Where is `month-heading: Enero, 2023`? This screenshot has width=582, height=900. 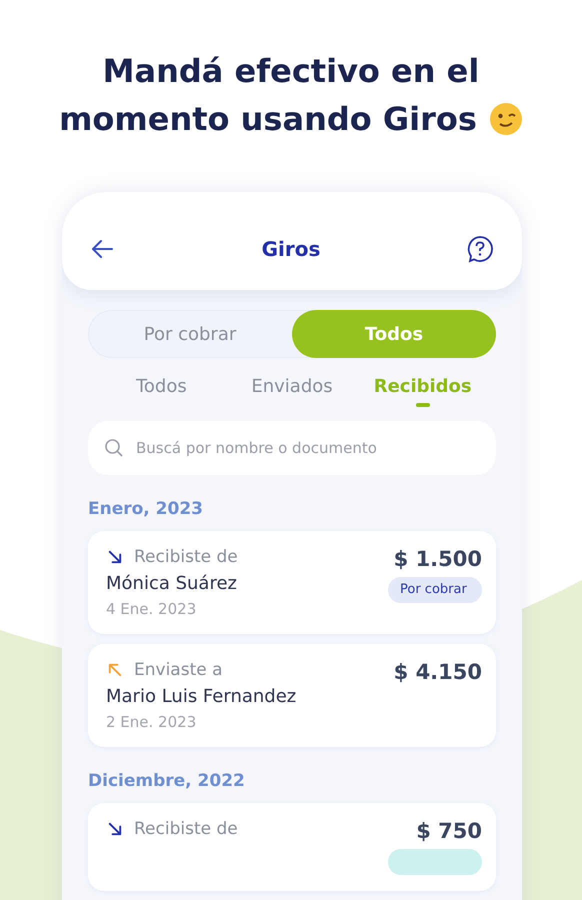
month-heading: Enero, 2023 is located at coordinates (146, 509).